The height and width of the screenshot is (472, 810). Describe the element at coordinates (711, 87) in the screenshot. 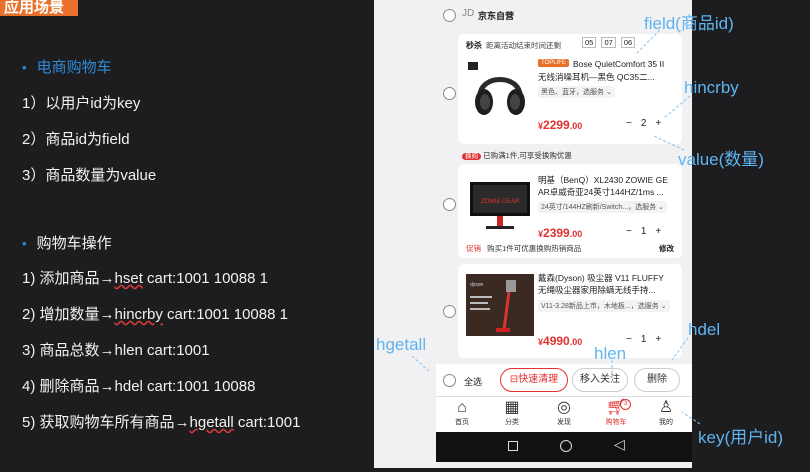

I see `annotation-hincrby: hincrby` at that location.